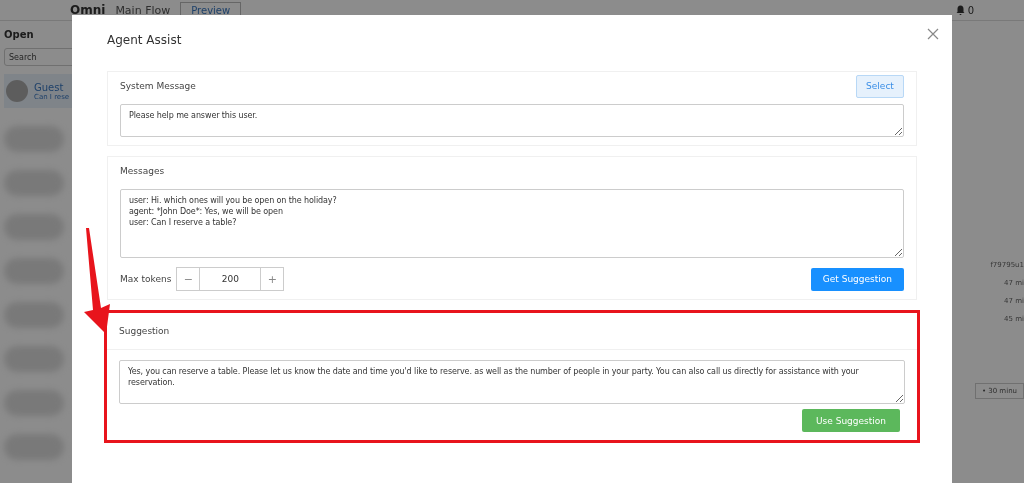  I want to click on close-icon, so click(933, 34).